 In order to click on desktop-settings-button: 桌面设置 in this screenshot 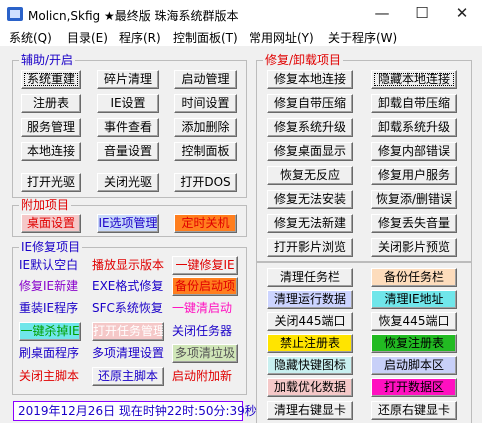, I will do `click(51, 223)`.